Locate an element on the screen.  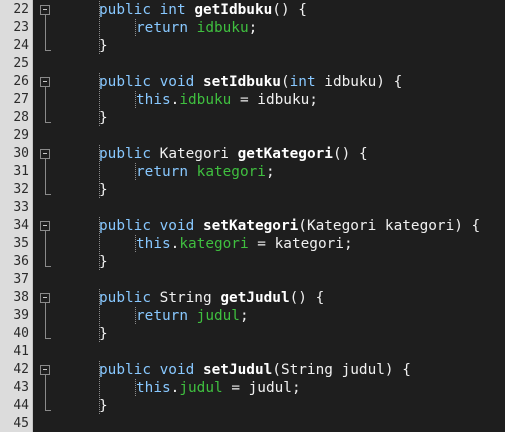
line-number: 37 is located at coordinates (21, 279).